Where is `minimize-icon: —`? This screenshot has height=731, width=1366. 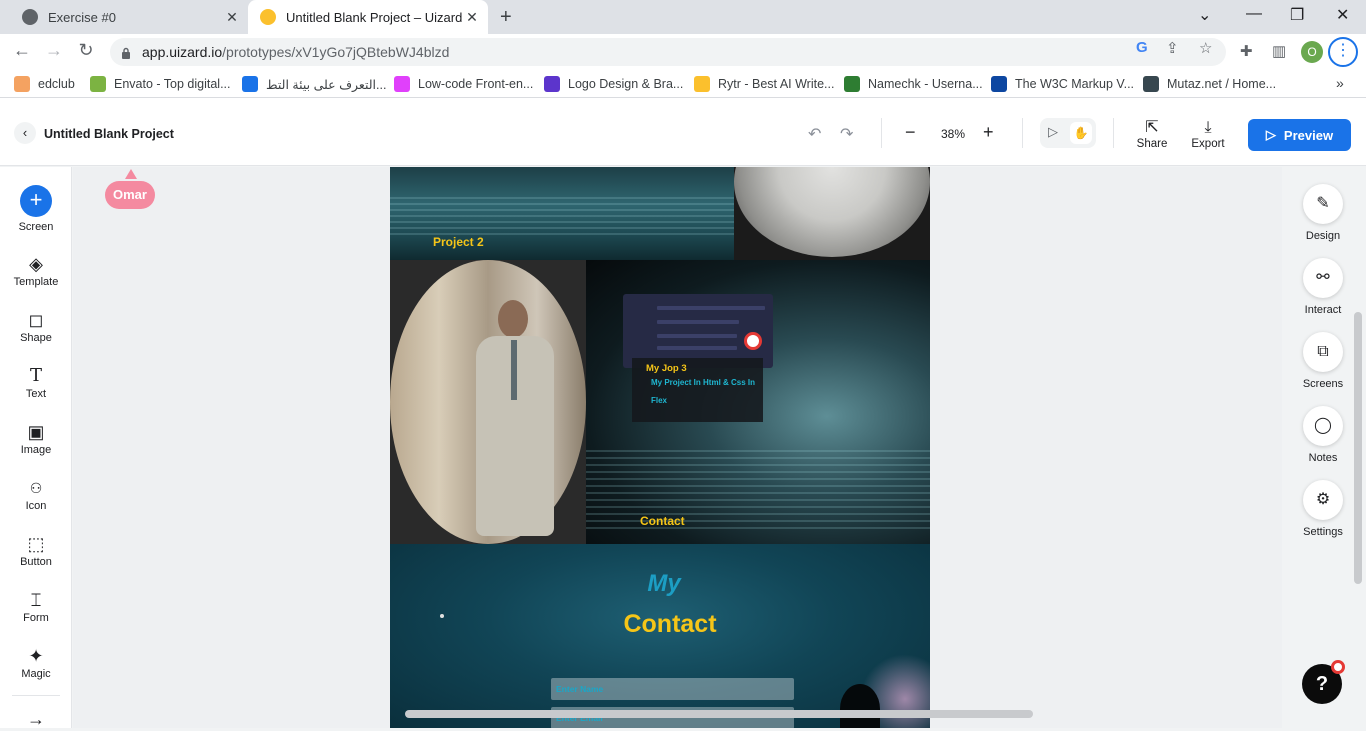 minimize-icon: — is located at coordinates (1254, 14).